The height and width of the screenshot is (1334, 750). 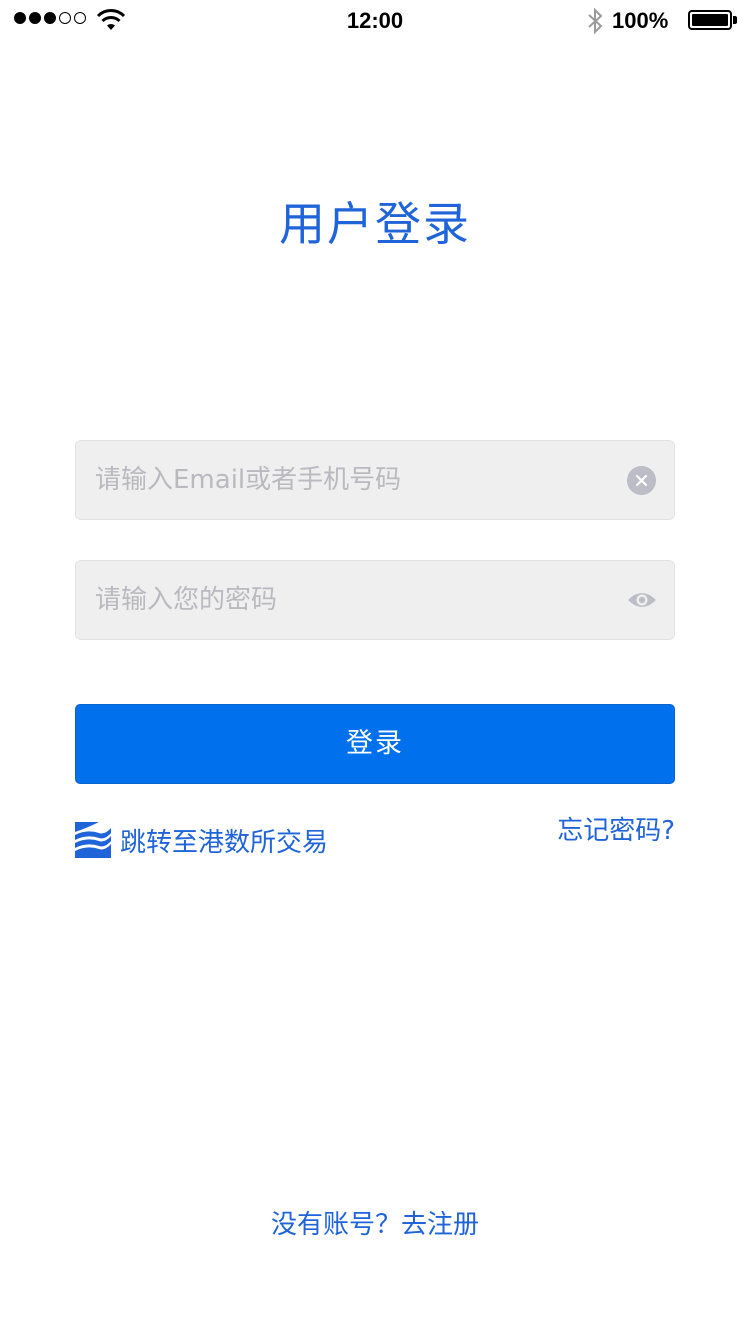 I want to click on clear-input-icon, so click(x=641, y=480).